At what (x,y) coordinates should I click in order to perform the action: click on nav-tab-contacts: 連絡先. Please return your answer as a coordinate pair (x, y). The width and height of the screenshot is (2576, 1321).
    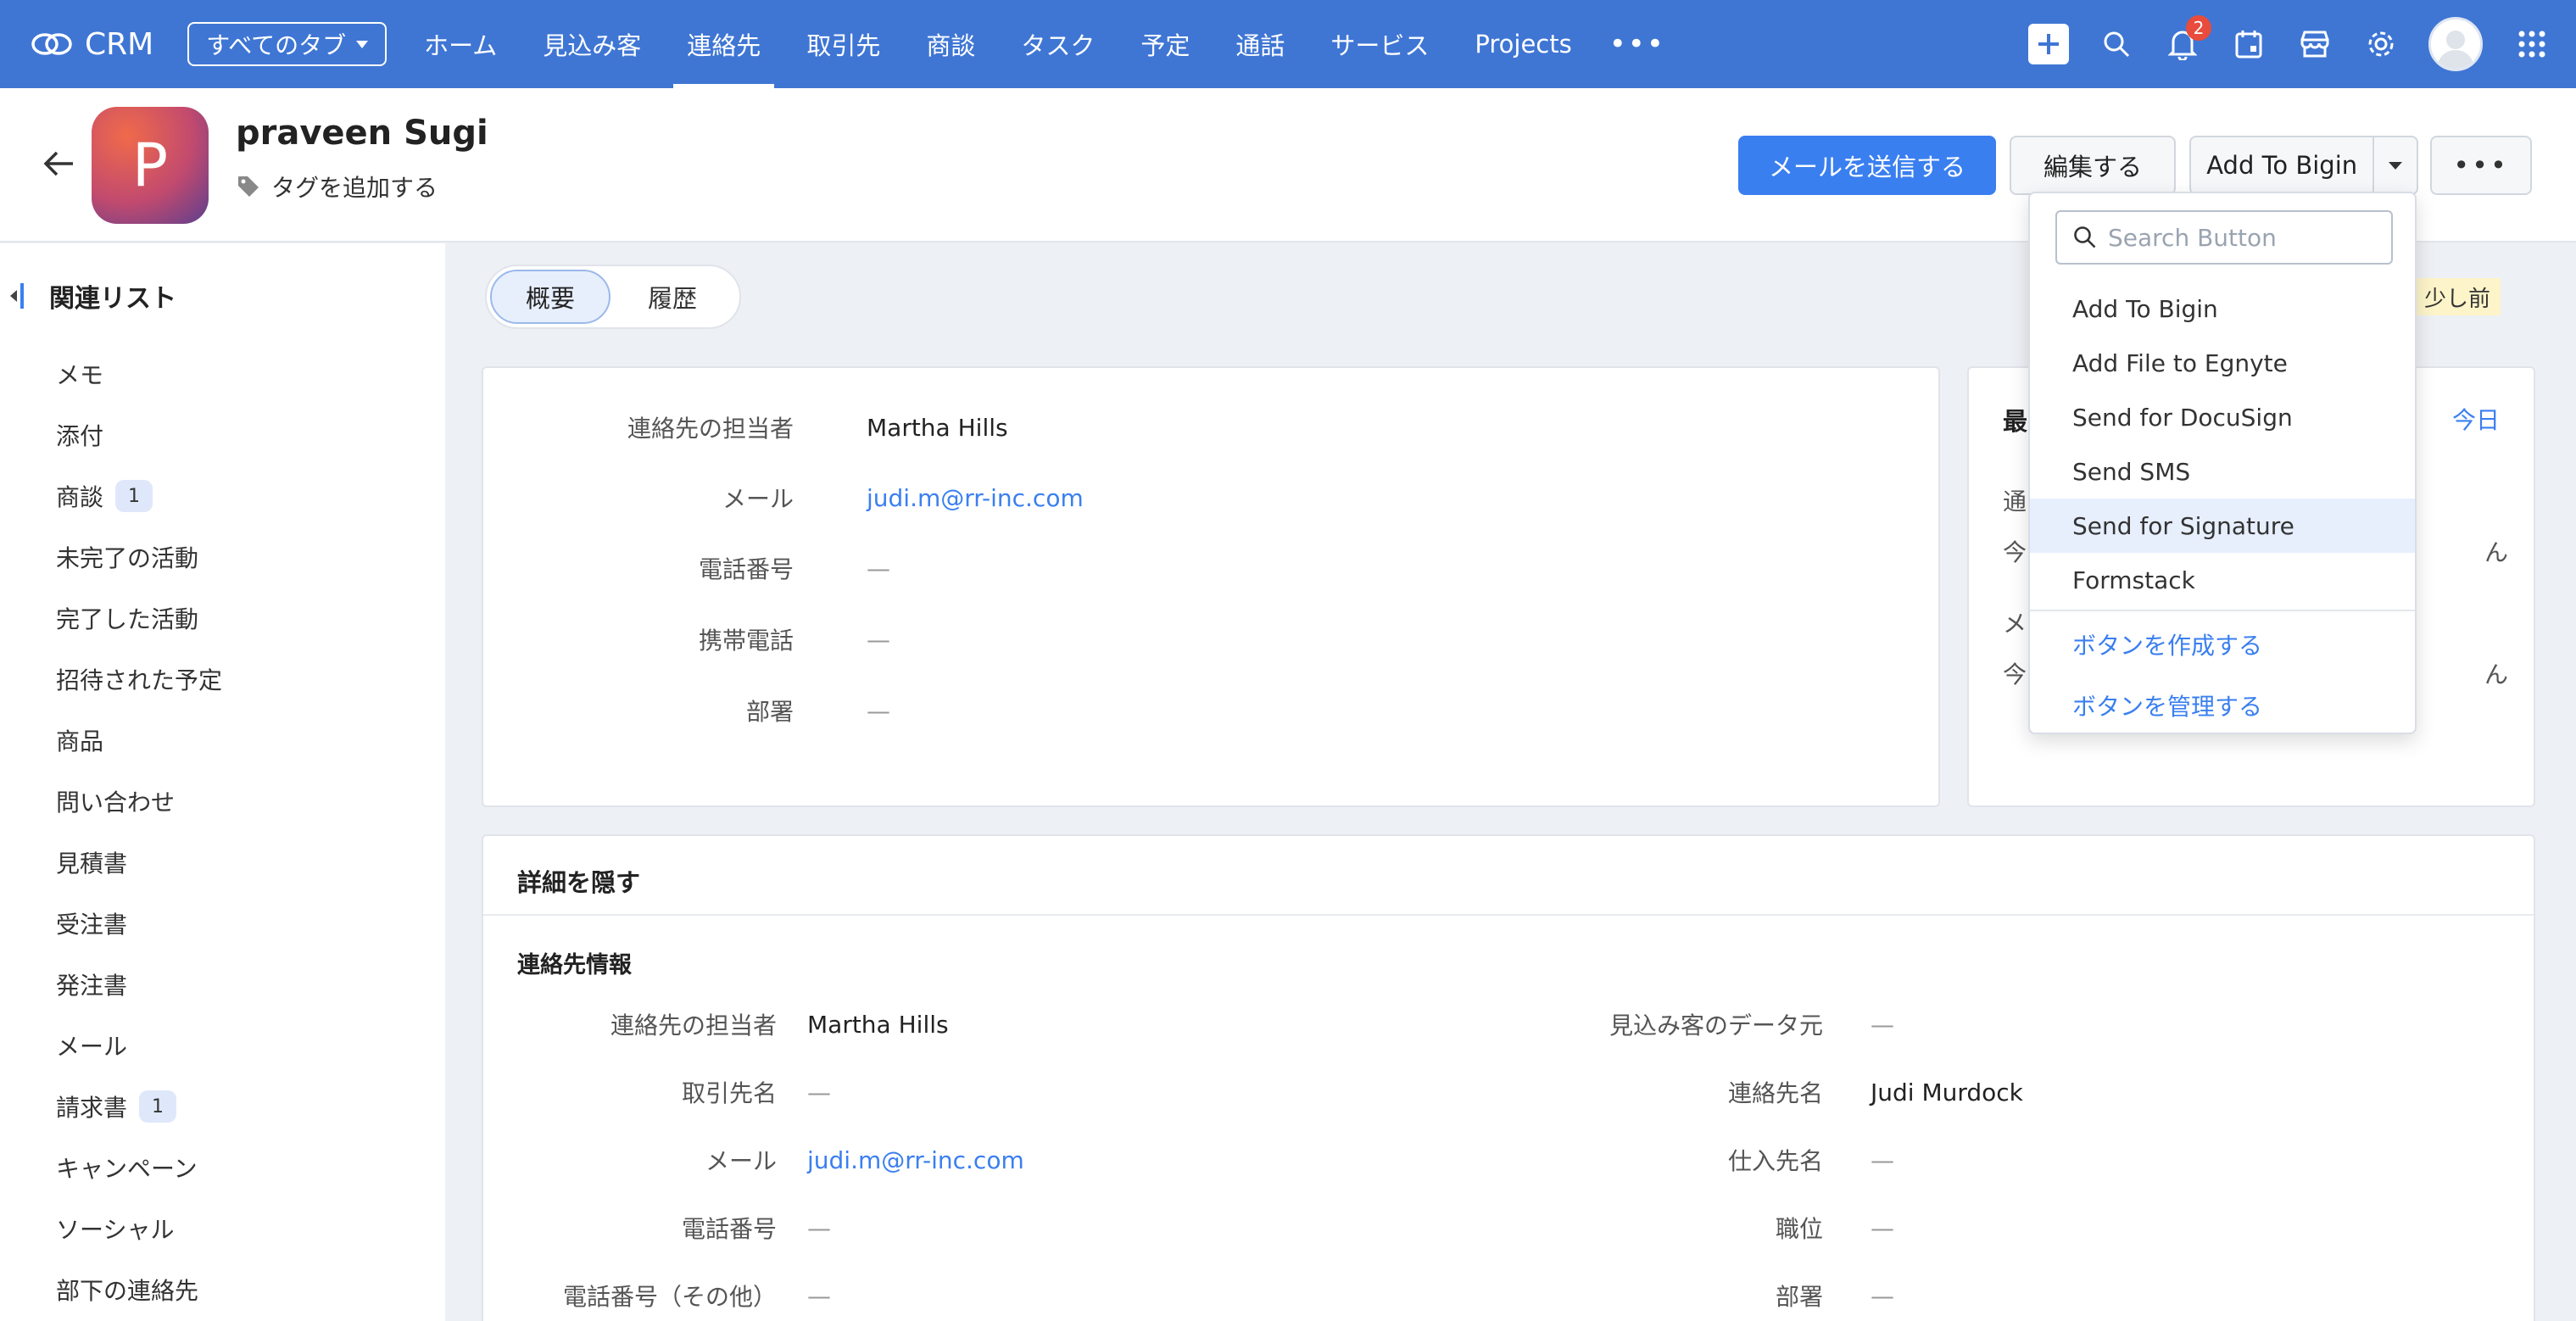
    Looking at the image, I should click on (724, 44).